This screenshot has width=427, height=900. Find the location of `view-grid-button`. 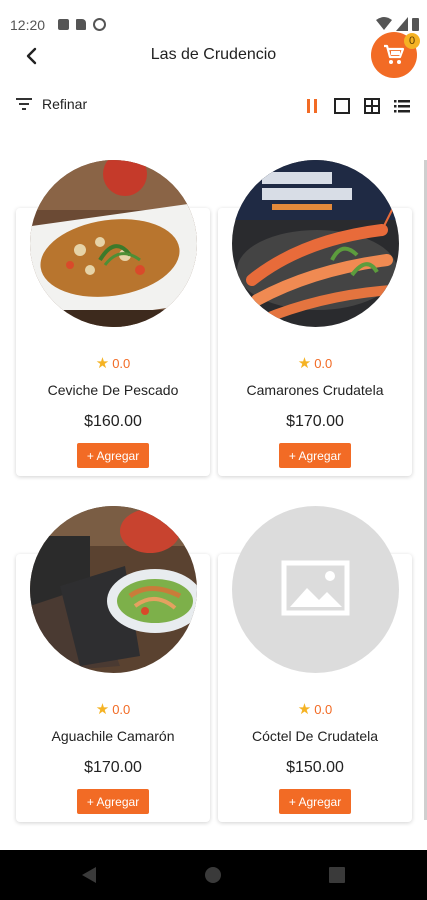

view-grid-button is located at coordinates (372, 106).